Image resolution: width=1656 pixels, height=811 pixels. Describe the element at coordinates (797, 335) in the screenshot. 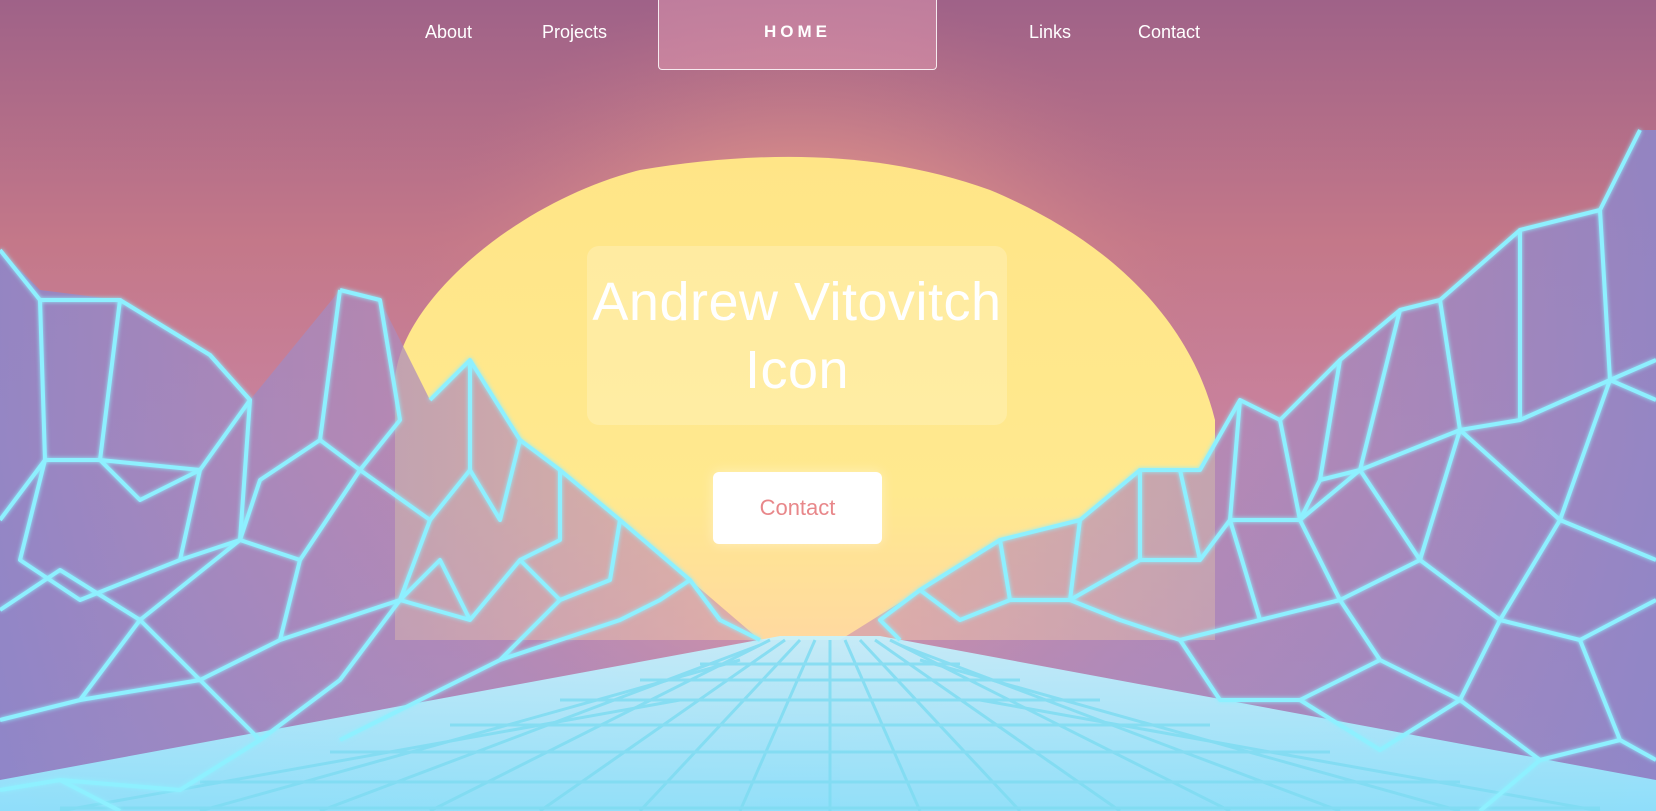

I see `hero-title-box: Andrew Vitovitch Icon` at that location.